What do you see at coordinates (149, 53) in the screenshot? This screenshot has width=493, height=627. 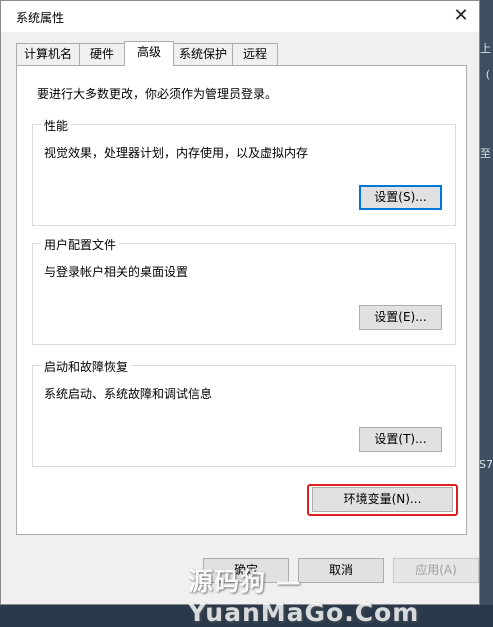 I see `tab-advanced: 高级` at bounding box center [149, 53].